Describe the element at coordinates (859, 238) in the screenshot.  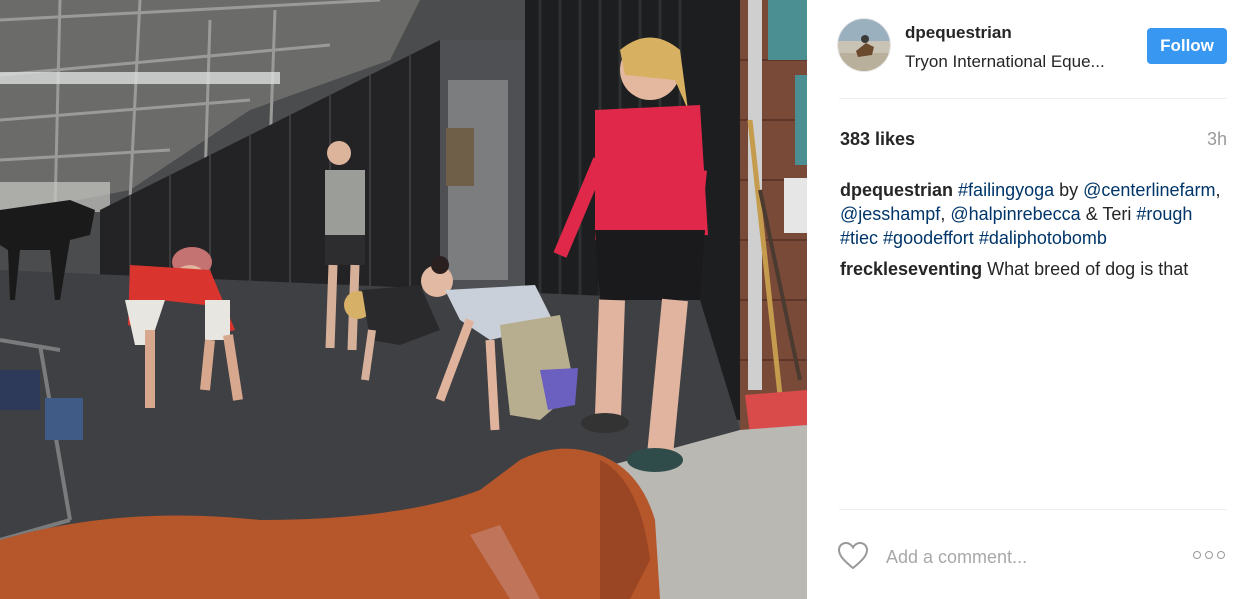
I see `caption-tag-link: #tiec` at that location.